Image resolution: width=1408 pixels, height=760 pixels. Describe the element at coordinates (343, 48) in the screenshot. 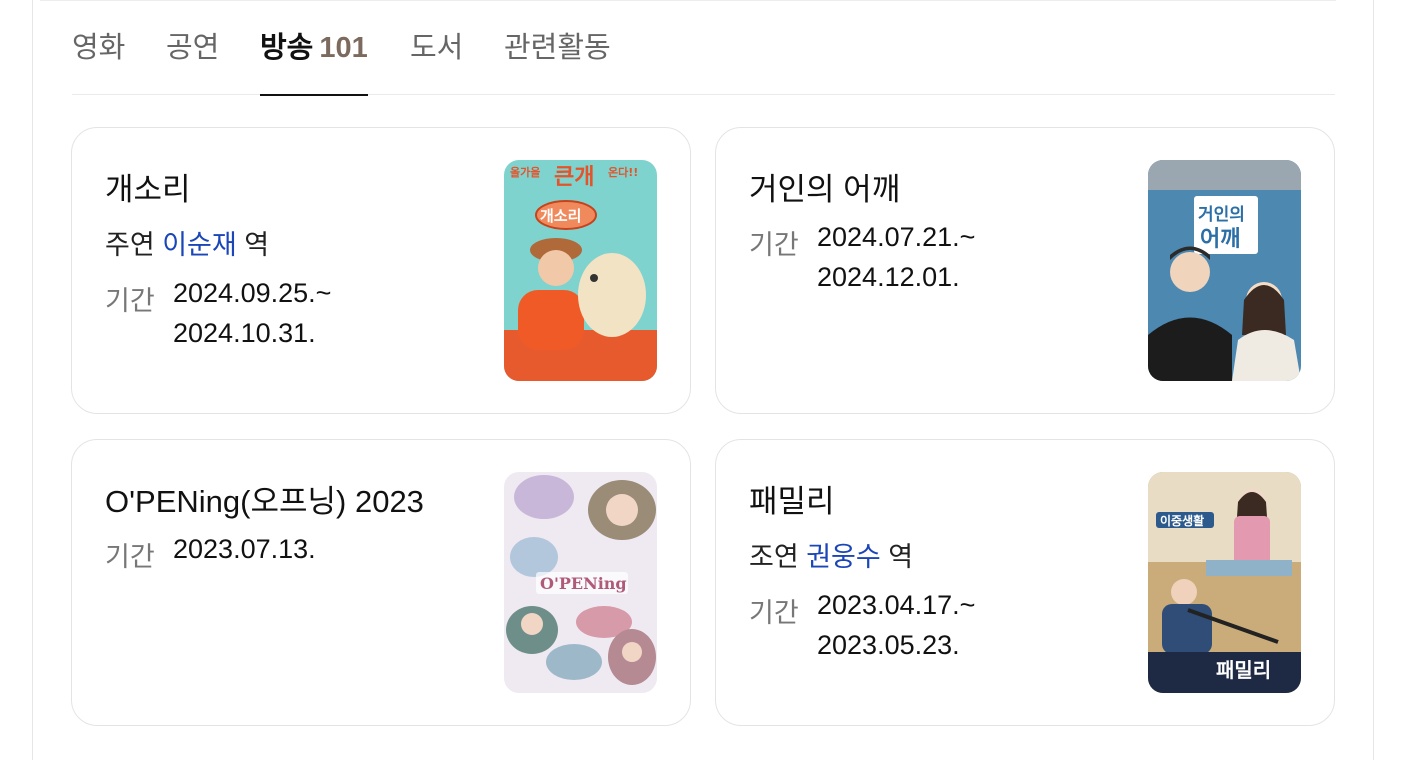

I see `tab-count: 101` at that location.